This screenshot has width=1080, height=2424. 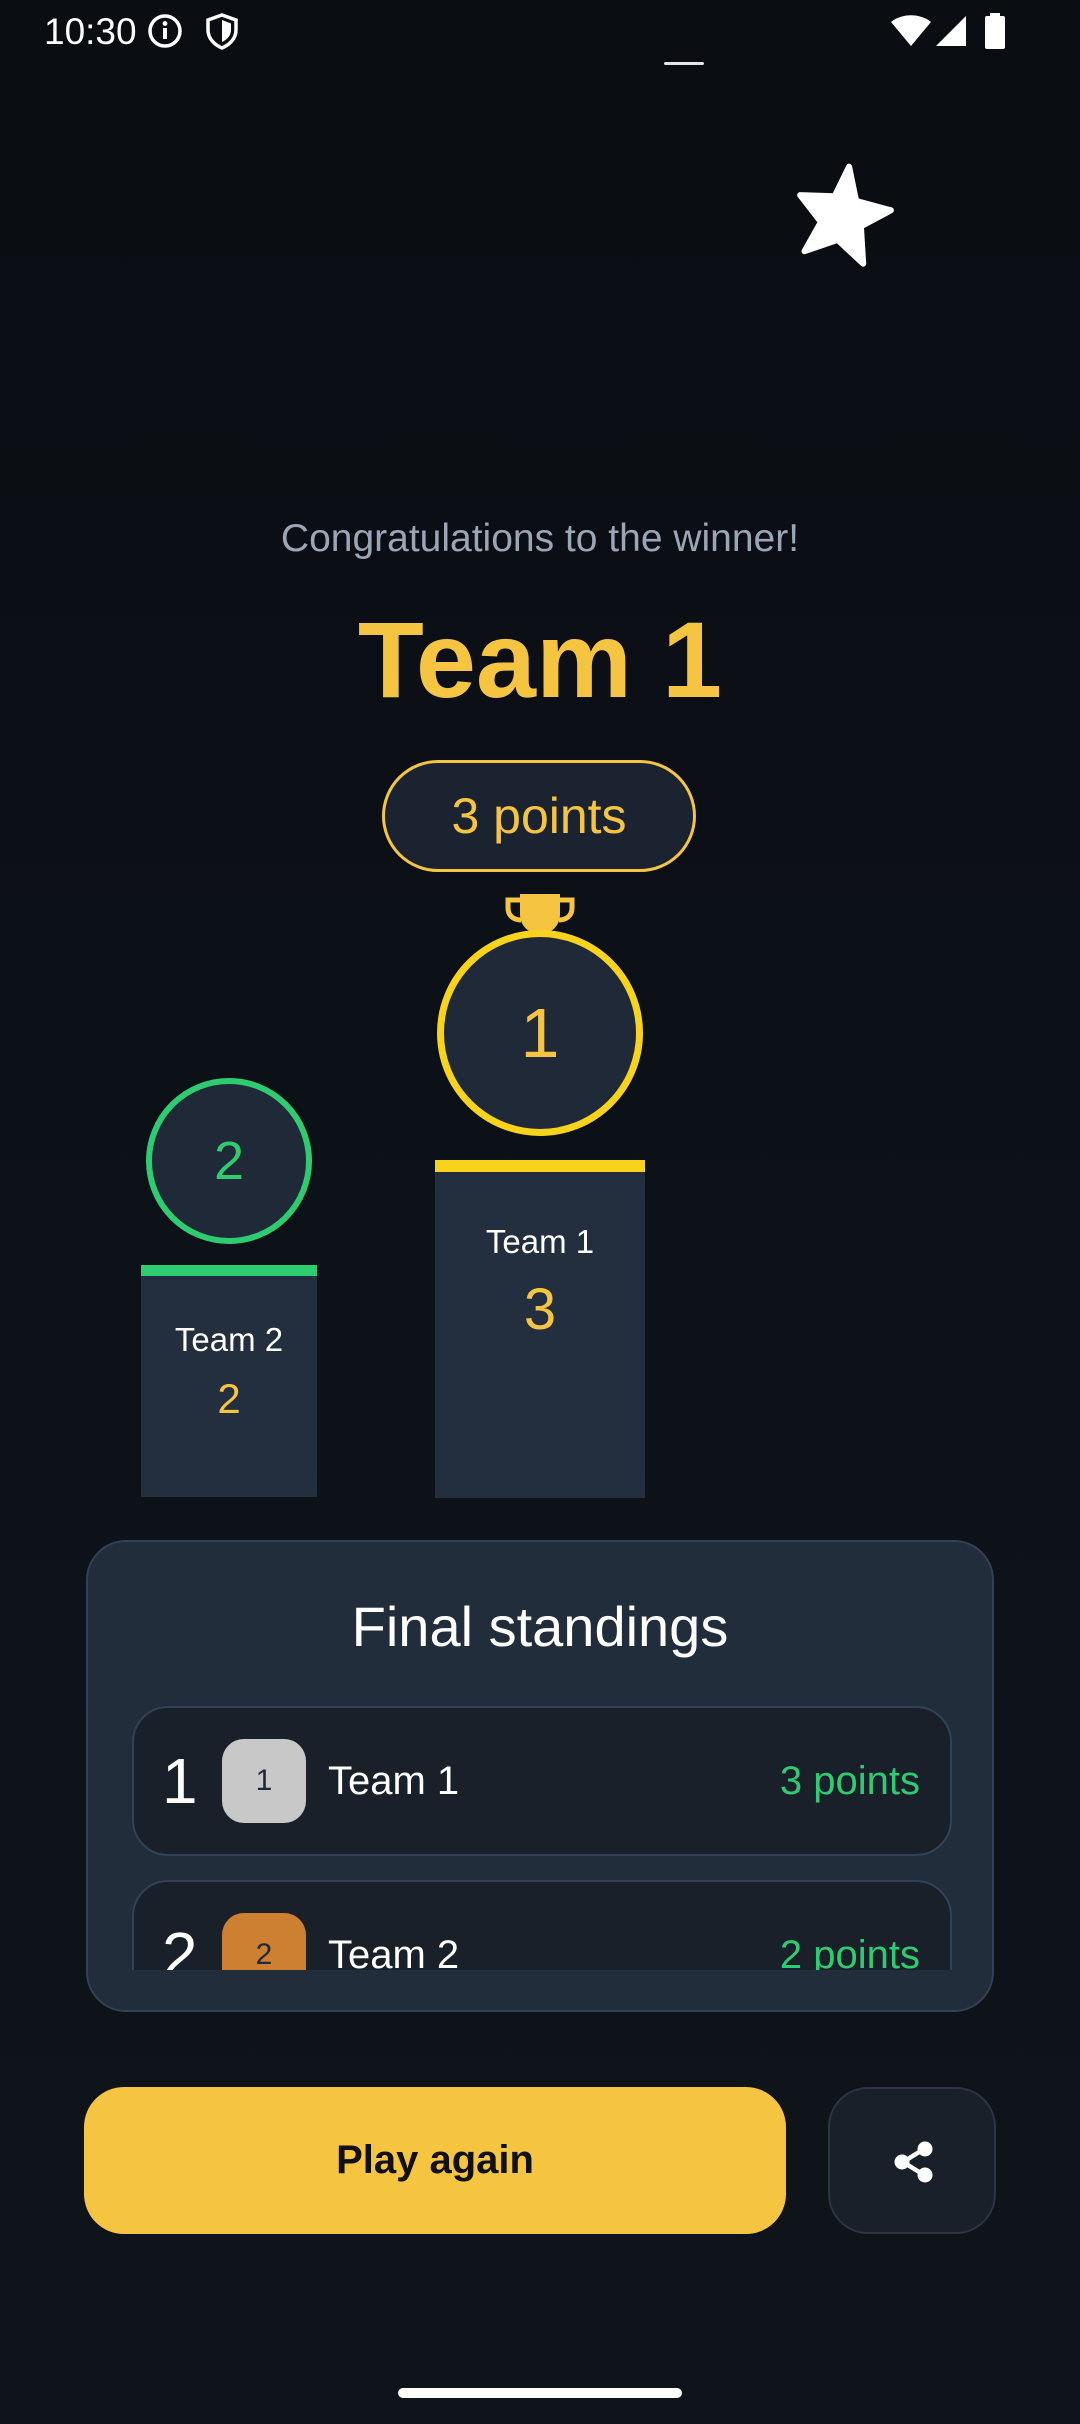 What do you see at coordinates (394, 1951) in the screenshot?
I see `row-team-name: Team 2` at bounding box center [394, 1951].